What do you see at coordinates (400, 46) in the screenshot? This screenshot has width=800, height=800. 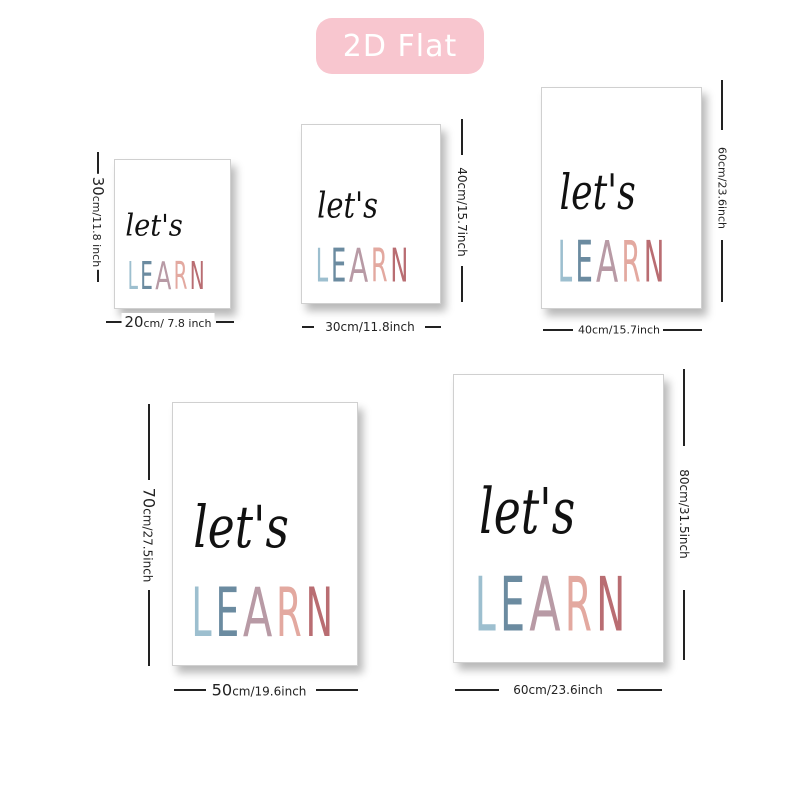 I see `style-badge: 2D Flat` at bounding box center [400, 46].